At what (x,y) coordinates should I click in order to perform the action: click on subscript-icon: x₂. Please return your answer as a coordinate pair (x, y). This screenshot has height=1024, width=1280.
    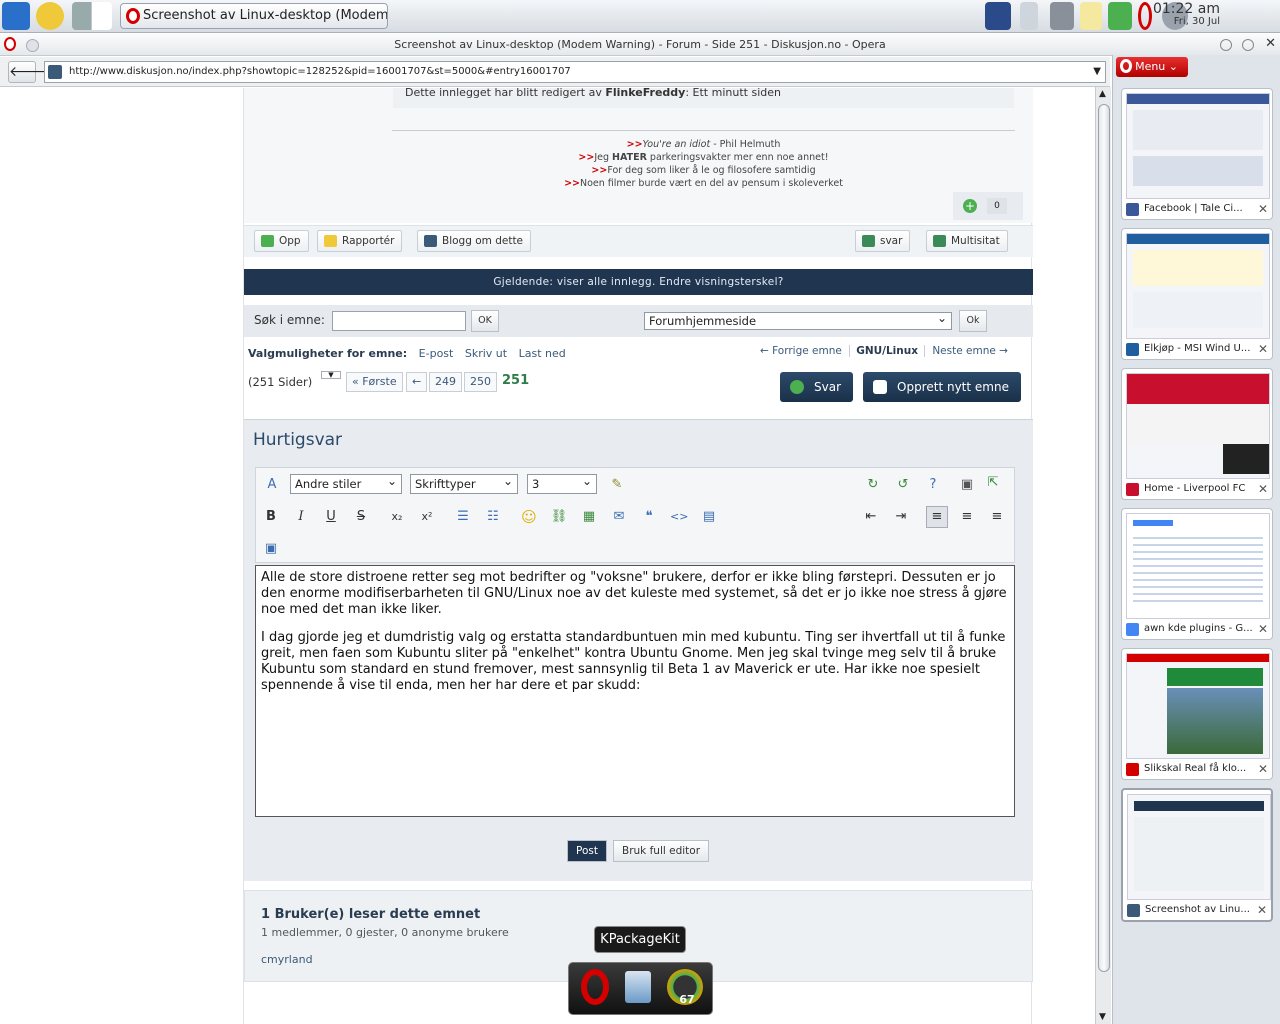
    Looking at the image, I should click on (397, 517).